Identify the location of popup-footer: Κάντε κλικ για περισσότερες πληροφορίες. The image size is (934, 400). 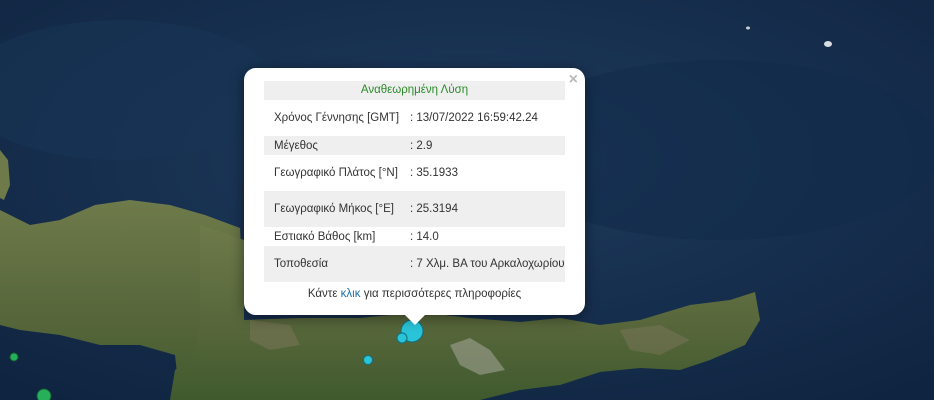
(414, 294).